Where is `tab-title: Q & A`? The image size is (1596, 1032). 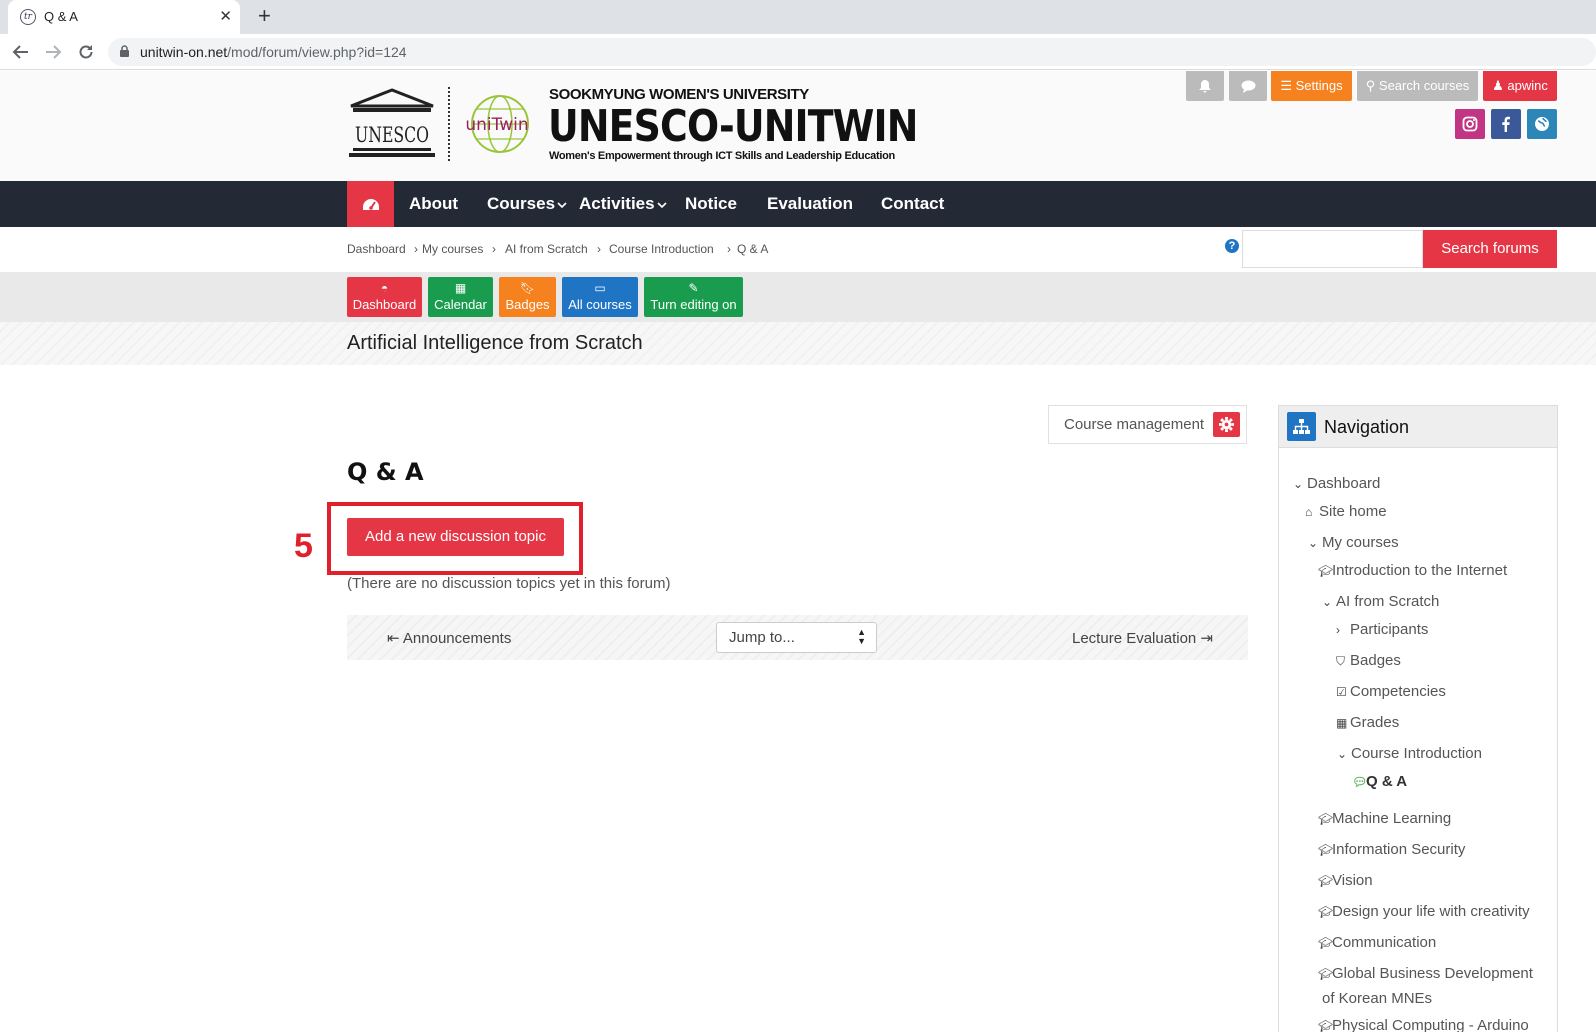
tab-title: Q & A is located at coordinates (61, 16).